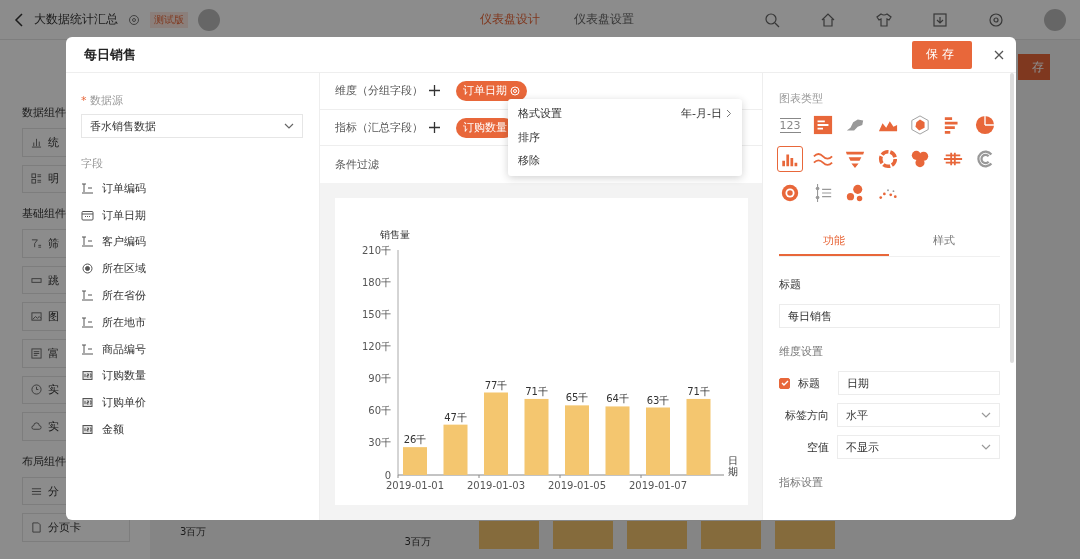  What do you see at coordinates (102, 100) in the screenshot?
I see `field-label: * 数据源` at bounding box center [102, 100].